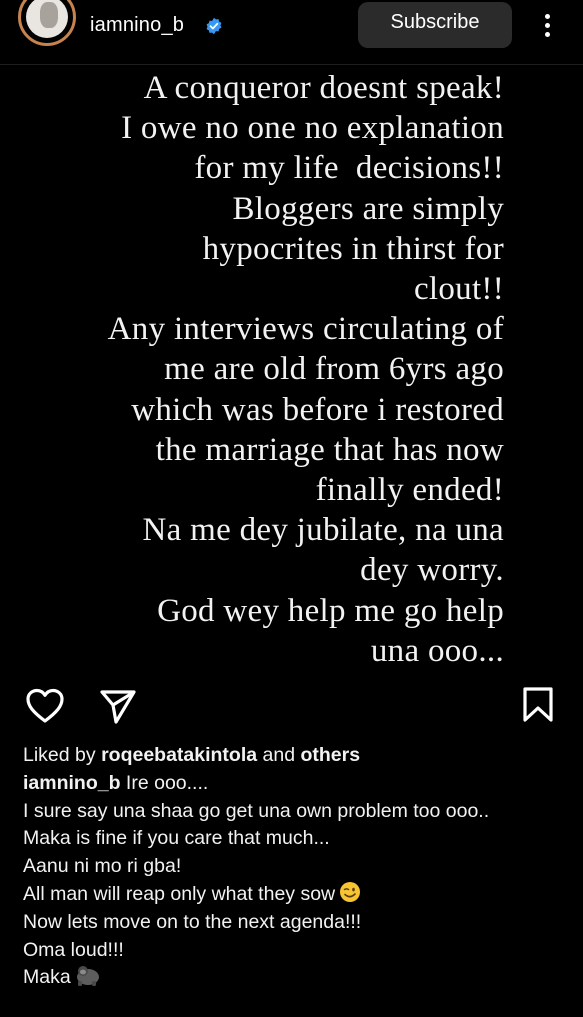  What do you see at coordinates (323, 530) in the screenshot?
I see `post-line: Na me dey jubilate, na una` at bounding box center [323, 530].